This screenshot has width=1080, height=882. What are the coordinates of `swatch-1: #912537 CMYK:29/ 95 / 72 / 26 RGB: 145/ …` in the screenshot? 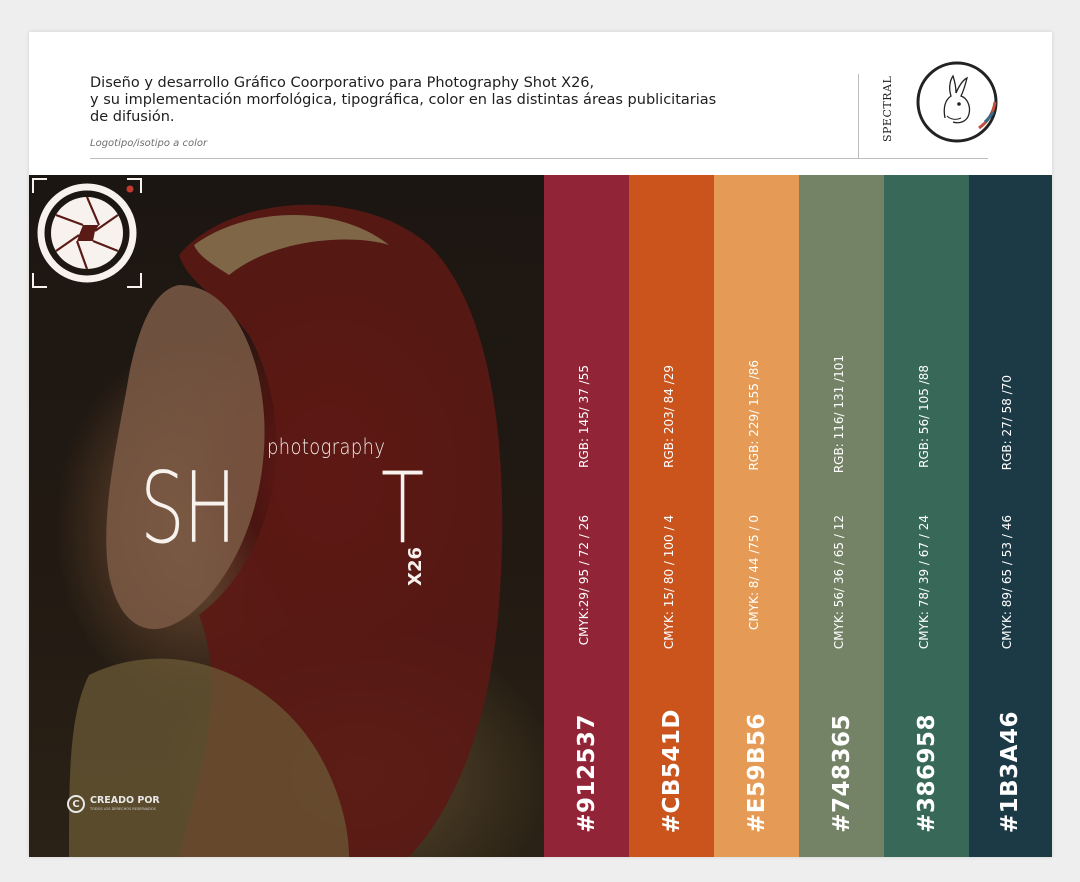 It's located at (586, 516).